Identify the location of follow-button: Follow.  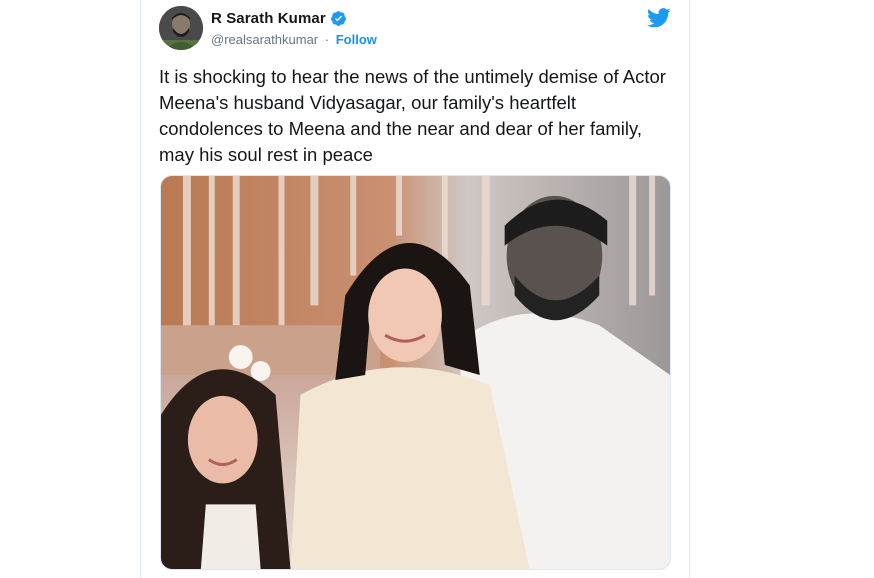
(356, 39).